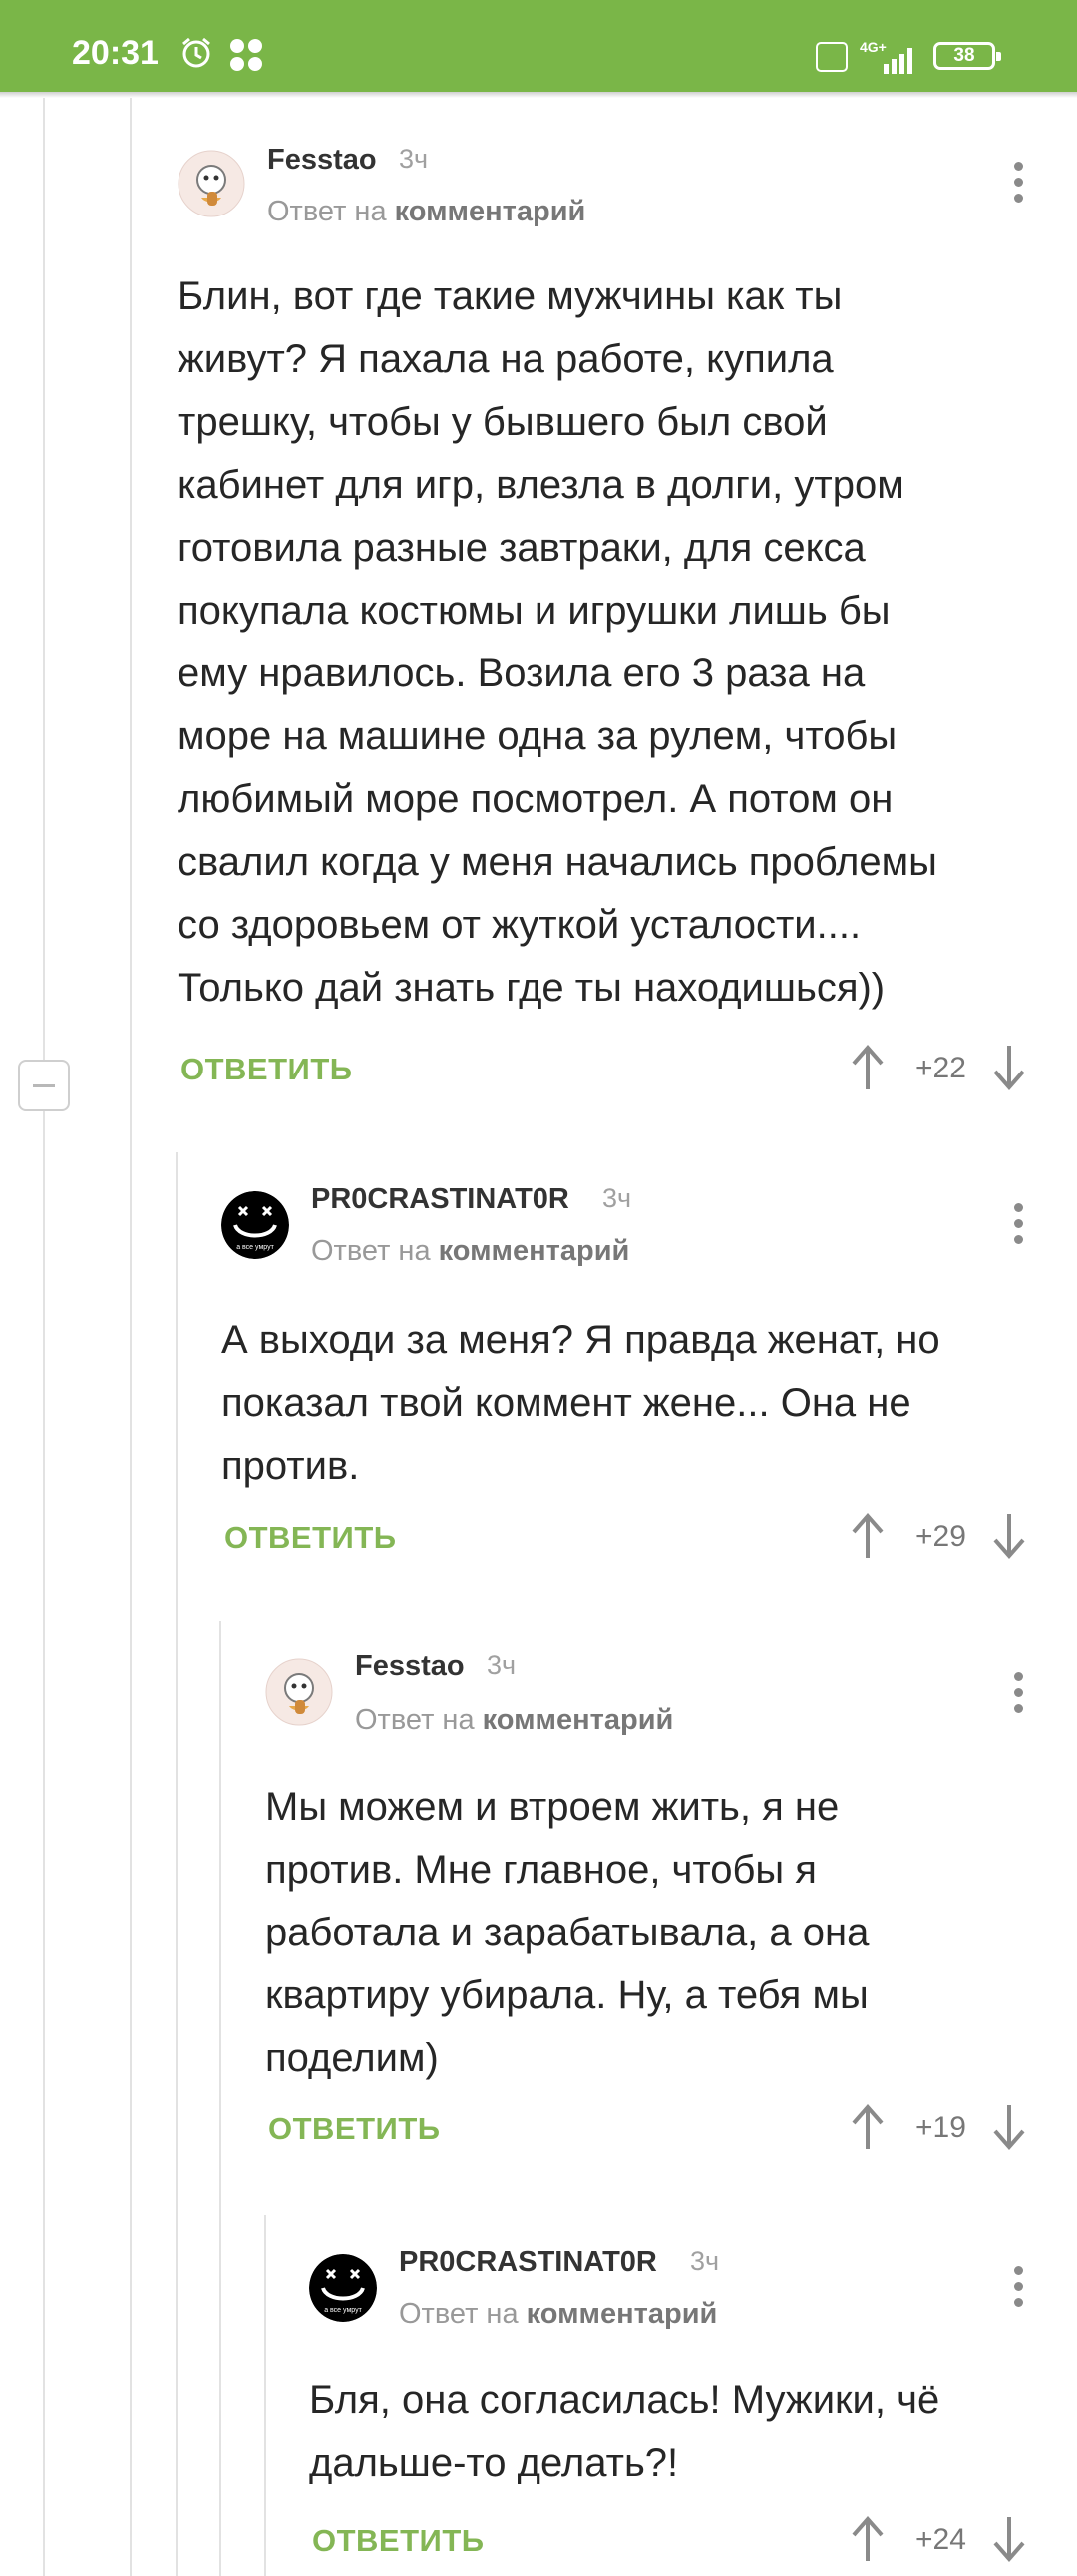 The width and height of the screenshot is (1077, 2576). Describe the element at coordinates (115, 53) in the screenshot. I see `status-time: 20:31` at that location.